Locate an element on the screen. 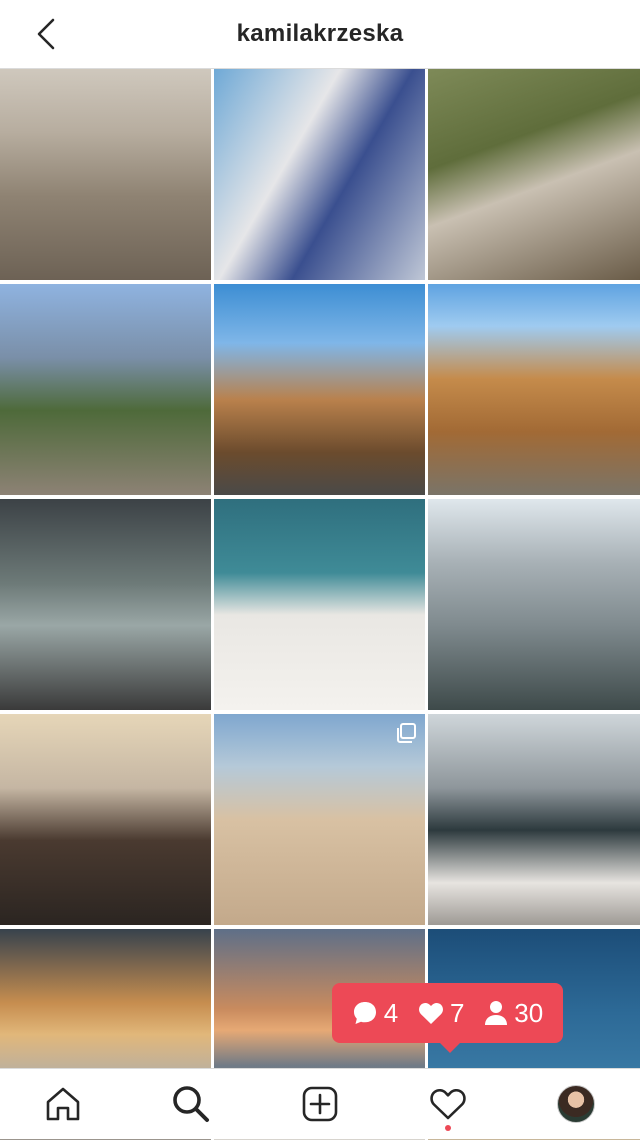 Image resolution: width=640 pixels, height=1140 pixels. nav-profile-button is located at coordinates (576, 1104).